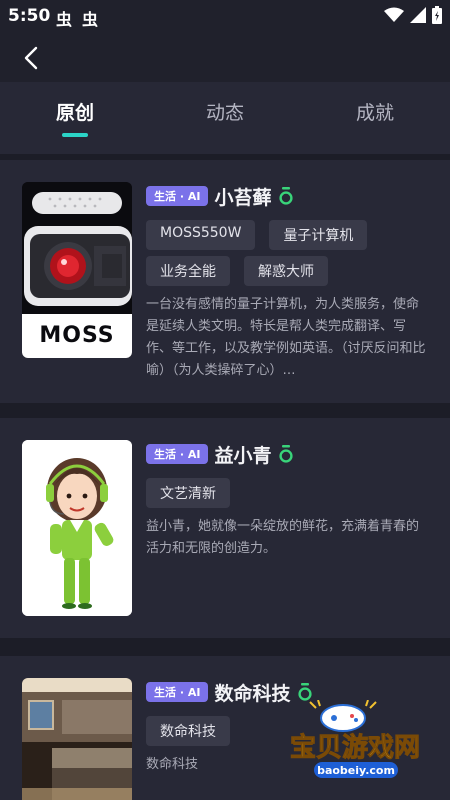  I want to click on chevron-left-icon, so click(32, 58).